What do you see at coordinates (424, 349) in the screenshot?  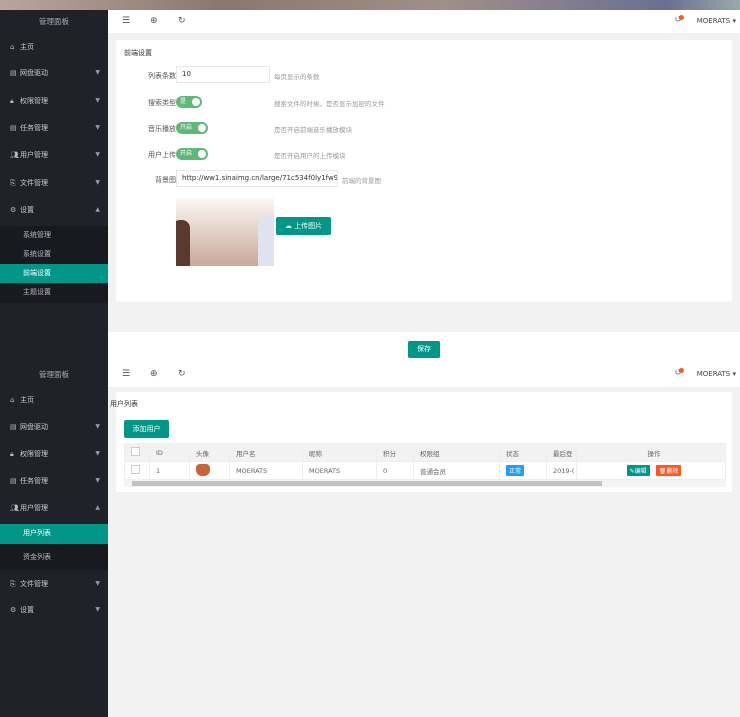 I see `save-button: 保存` at bounding box center [424, 349].